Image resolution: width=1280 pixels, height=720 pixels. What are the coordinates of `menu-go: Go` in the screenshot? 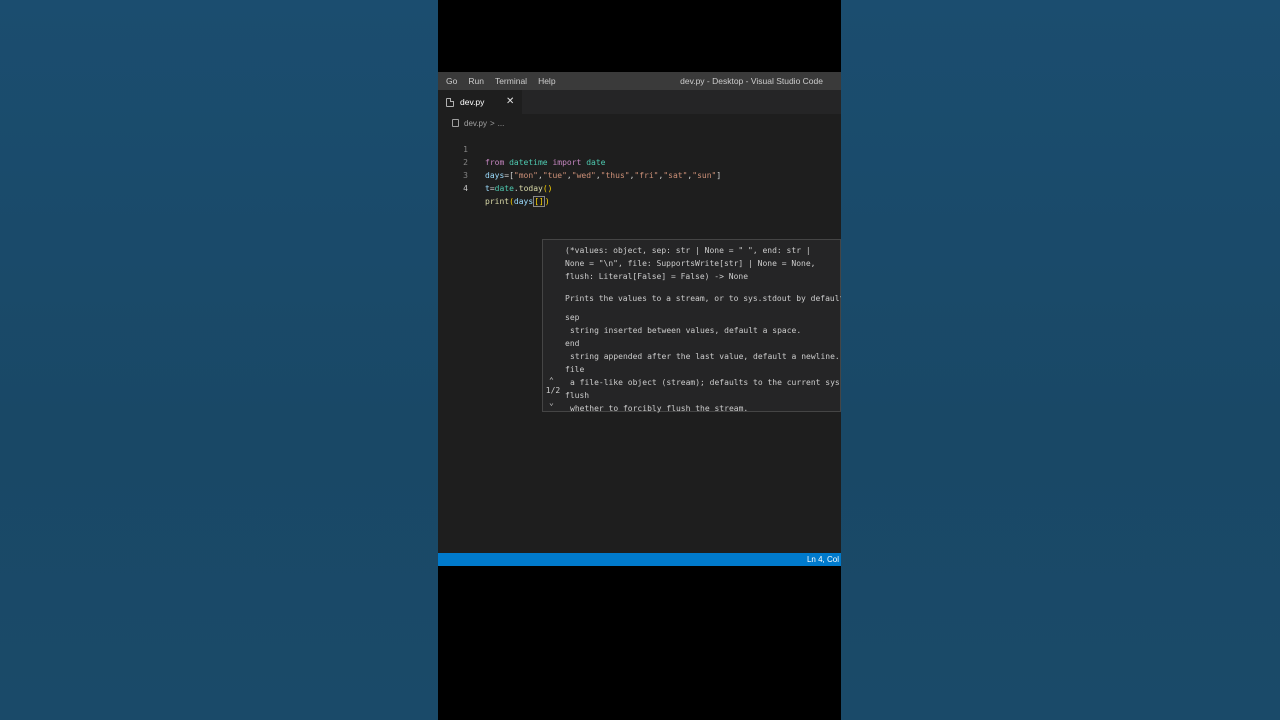 It's located at (447, 81).